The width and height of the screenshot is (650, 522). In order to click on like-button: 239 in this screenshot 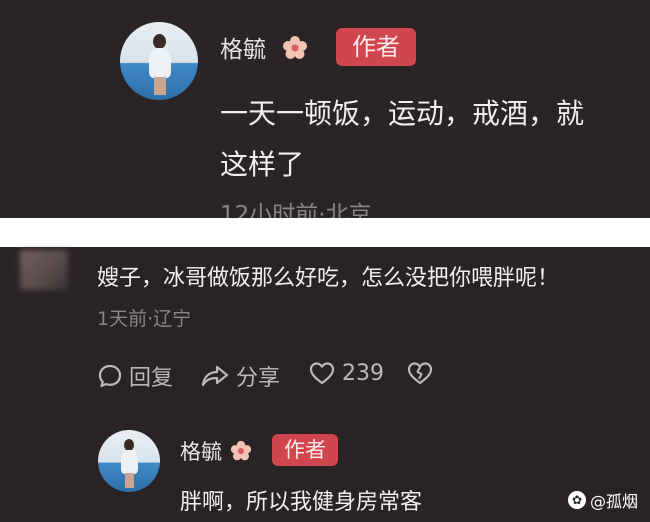, I will do `click(346, 373)`.